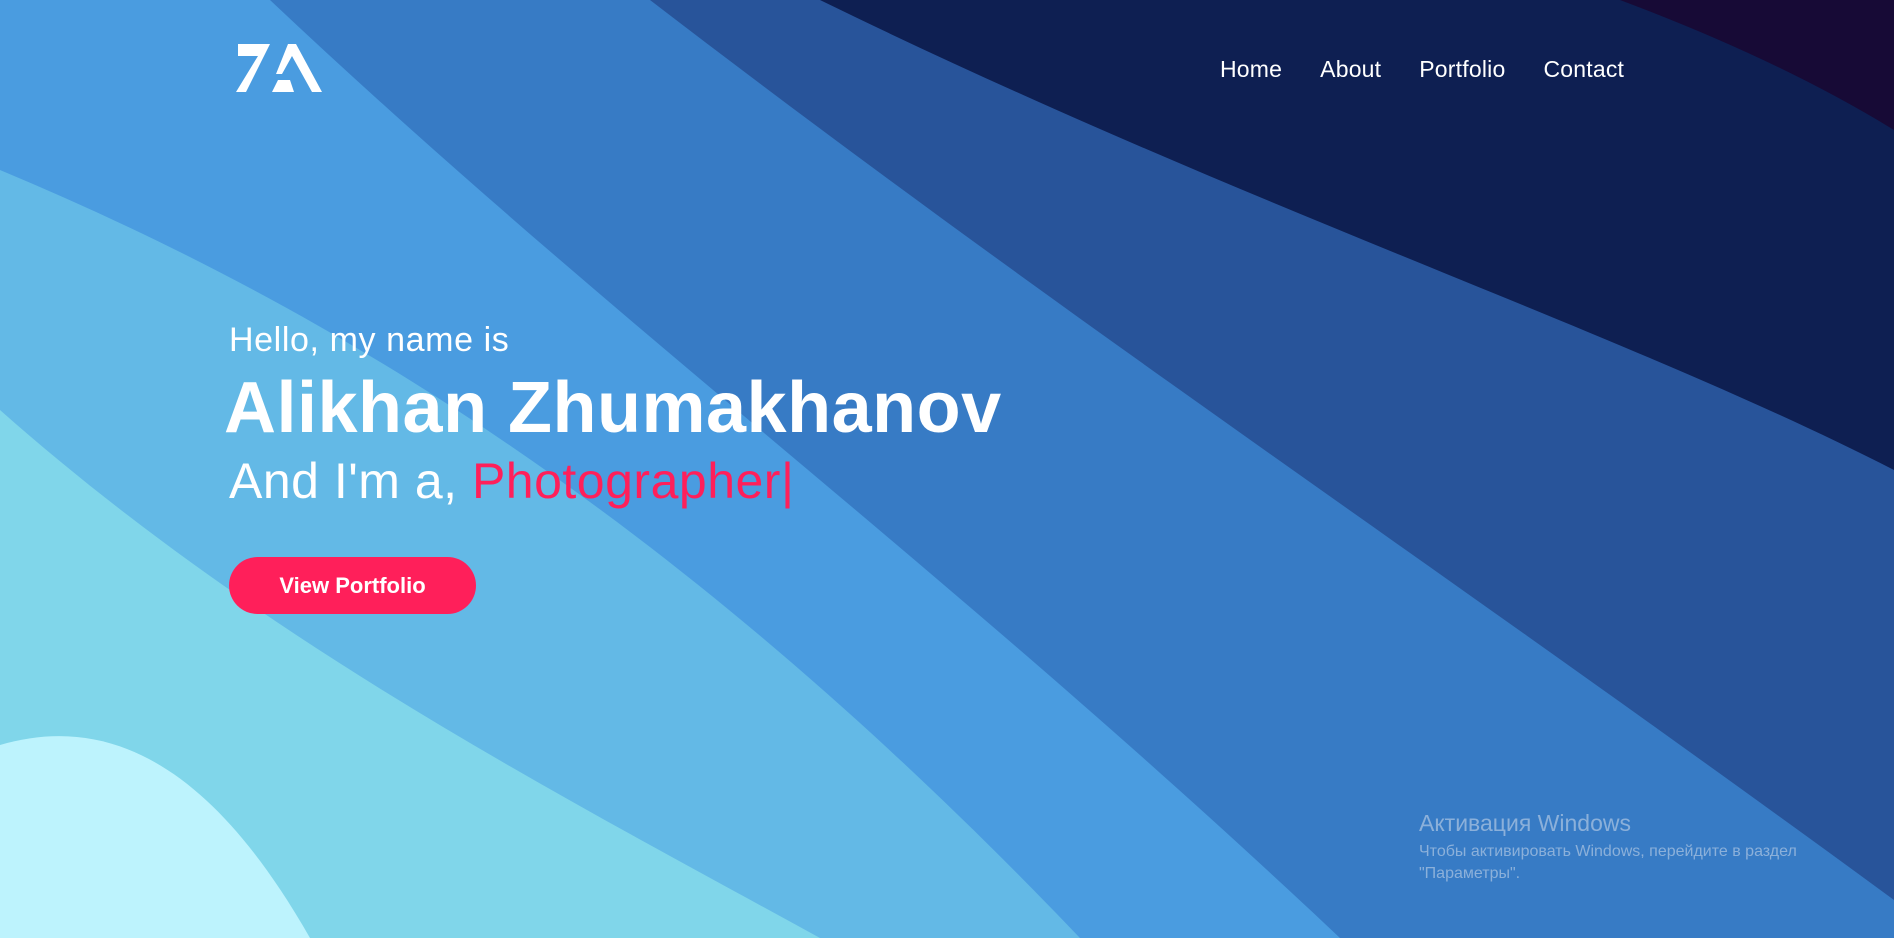 The image size is (1894, 938). Describe the element at coordinates (1462, 69) in the screenshot. I see `nav-portfolio-link: Portfolio` at that location.